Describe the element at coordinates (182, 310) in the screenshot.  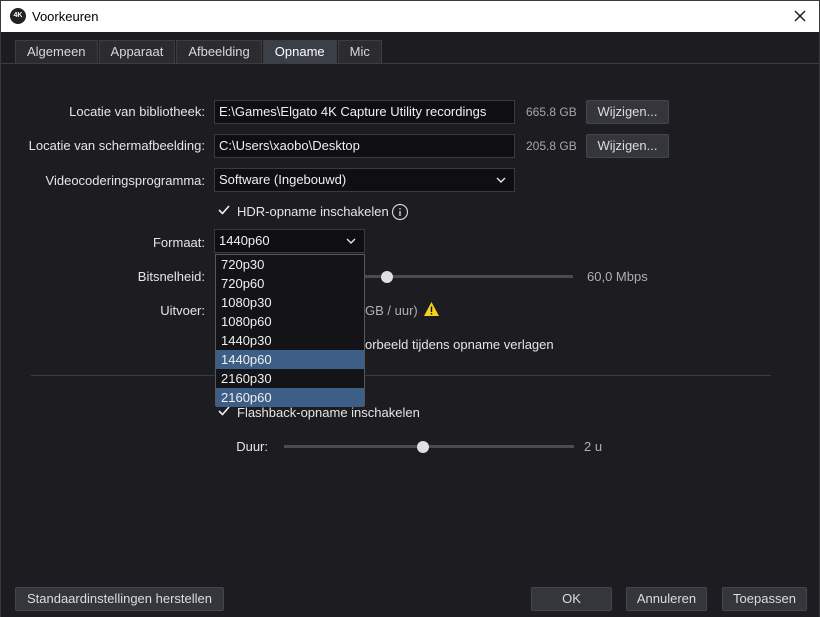
I see `output-label: Uitvoer:` at that location.